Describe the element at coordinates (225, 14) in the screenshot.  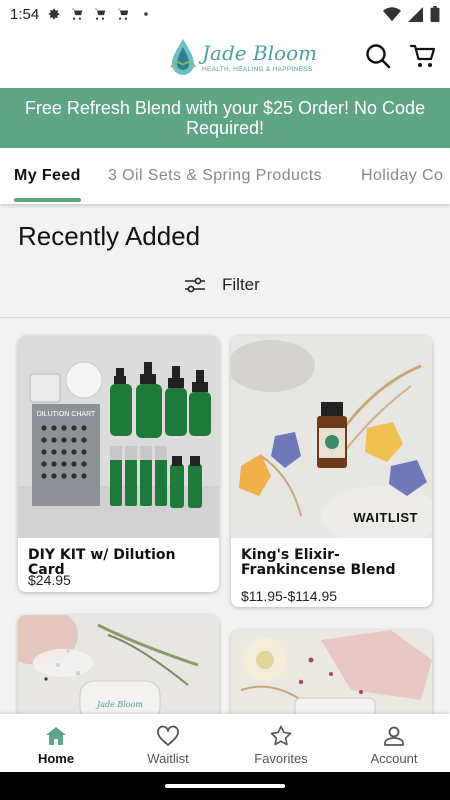
I see `status-bar: 1:54` at that location.